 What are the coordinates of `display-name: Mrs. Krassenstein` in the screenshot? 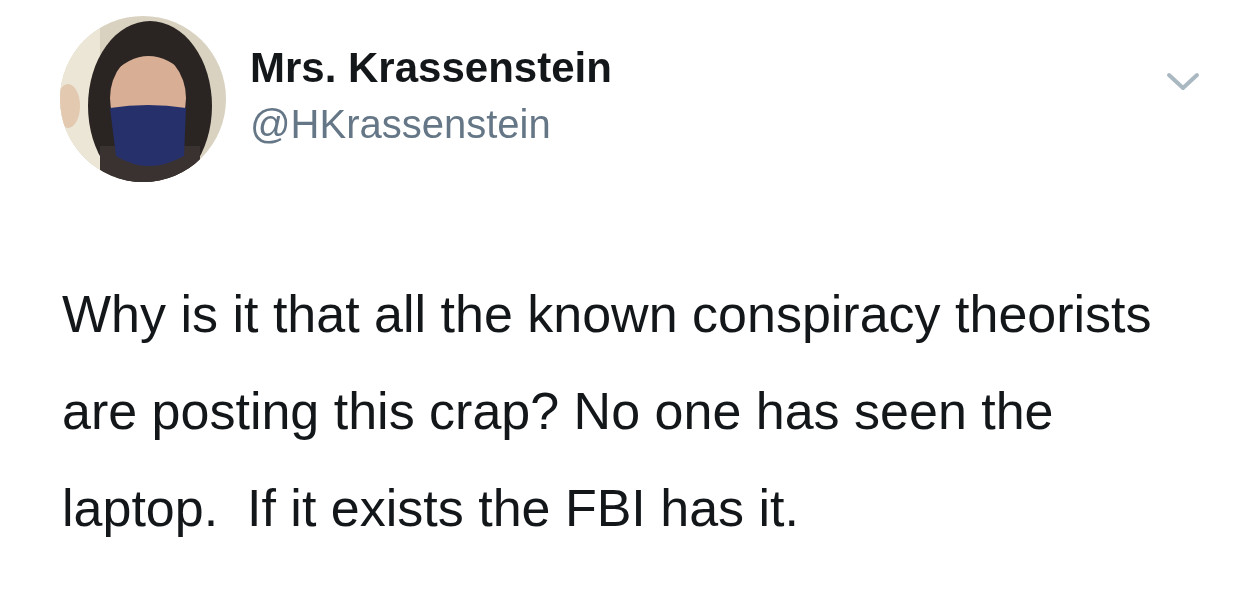 It's located at (431, 68).